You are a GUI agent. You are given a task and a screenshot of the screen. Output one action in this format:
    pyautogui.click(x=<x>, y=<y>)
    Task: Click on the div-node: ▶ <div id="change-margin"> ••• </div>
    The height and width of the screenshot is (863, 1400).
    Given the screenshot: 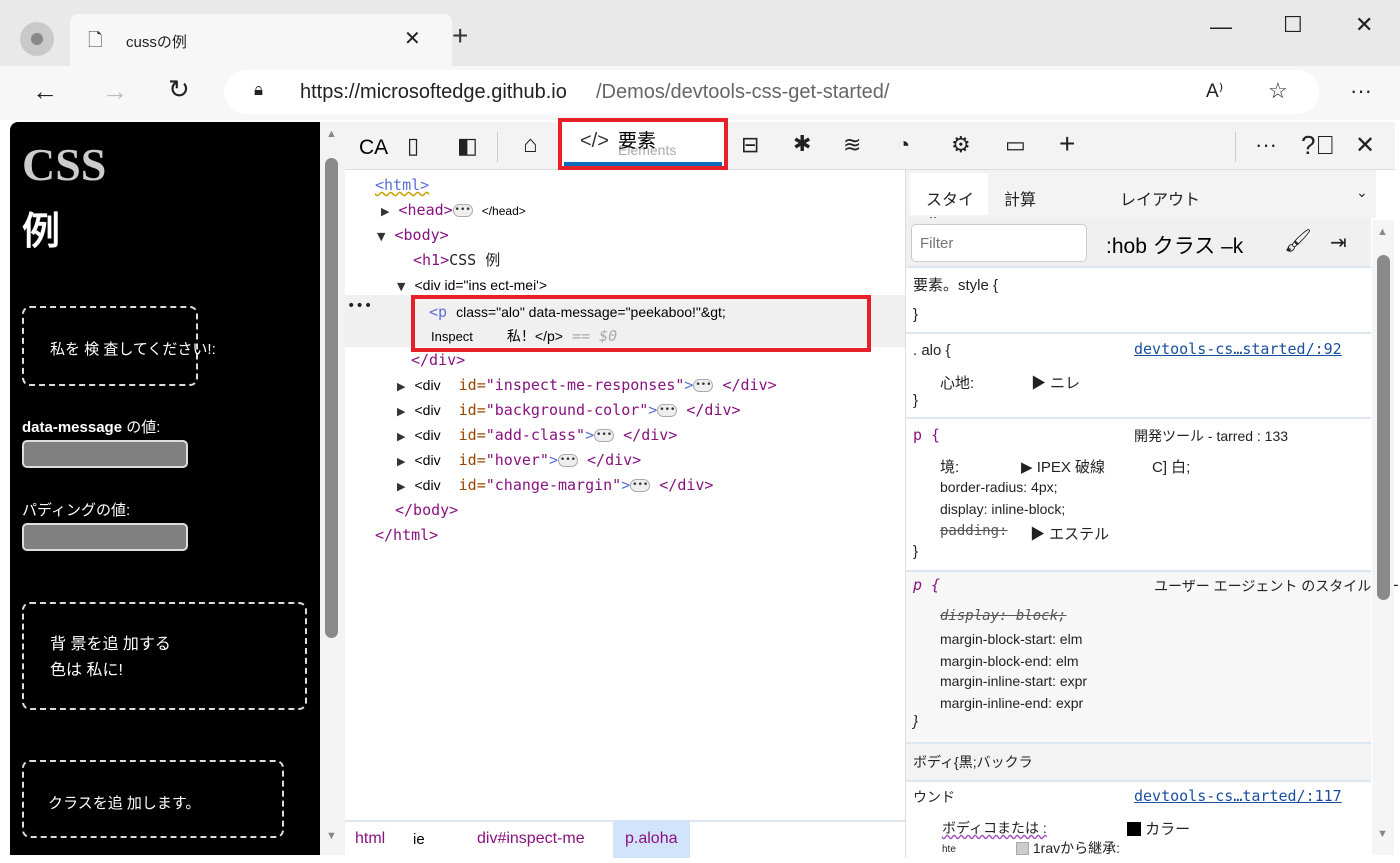 What is the action you would take?
    pyautogui.click(x=555, y=485)
    